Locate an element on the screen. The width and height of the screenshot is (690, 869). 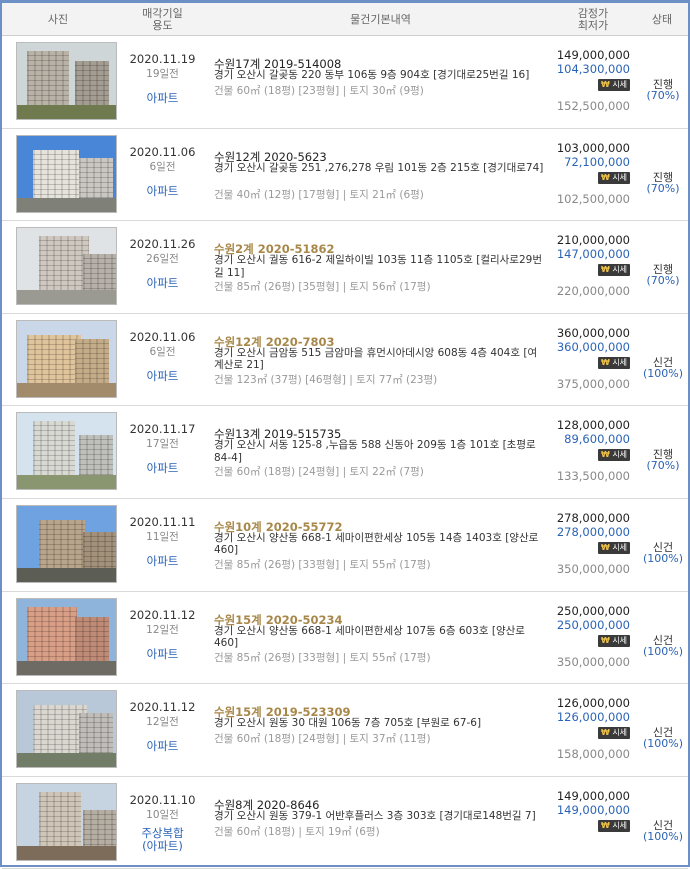
header-use: 용도 is located at coordinates (162, 25).